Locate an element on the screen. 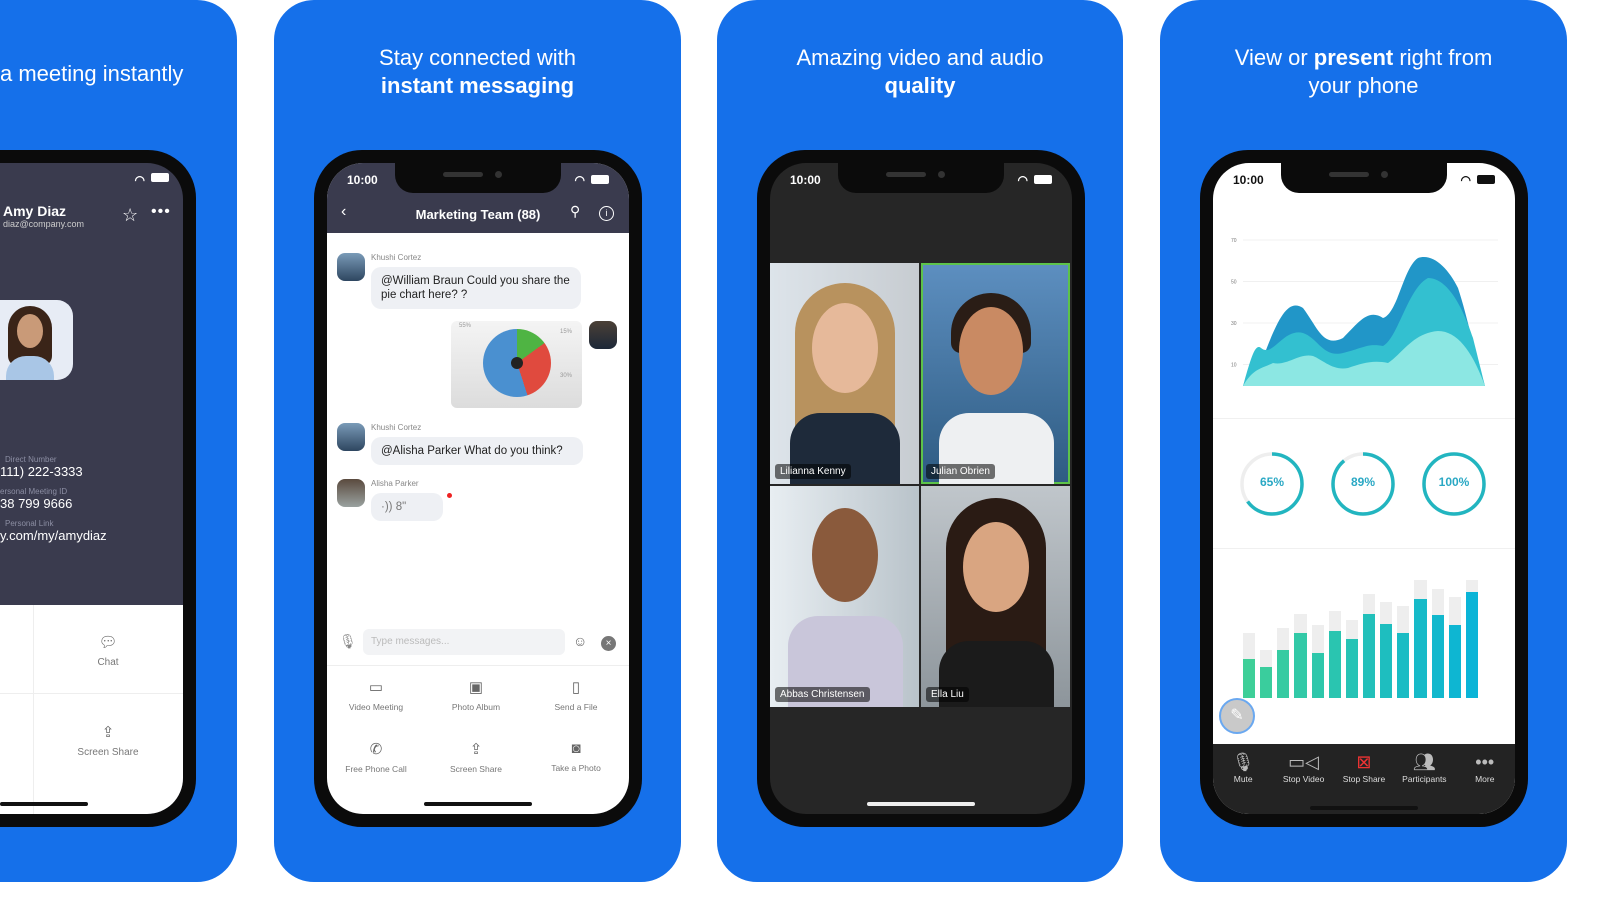 The width and height of the screenshot is (1600, 900). ring-label: 89% is located at coordinates (1363, 482).